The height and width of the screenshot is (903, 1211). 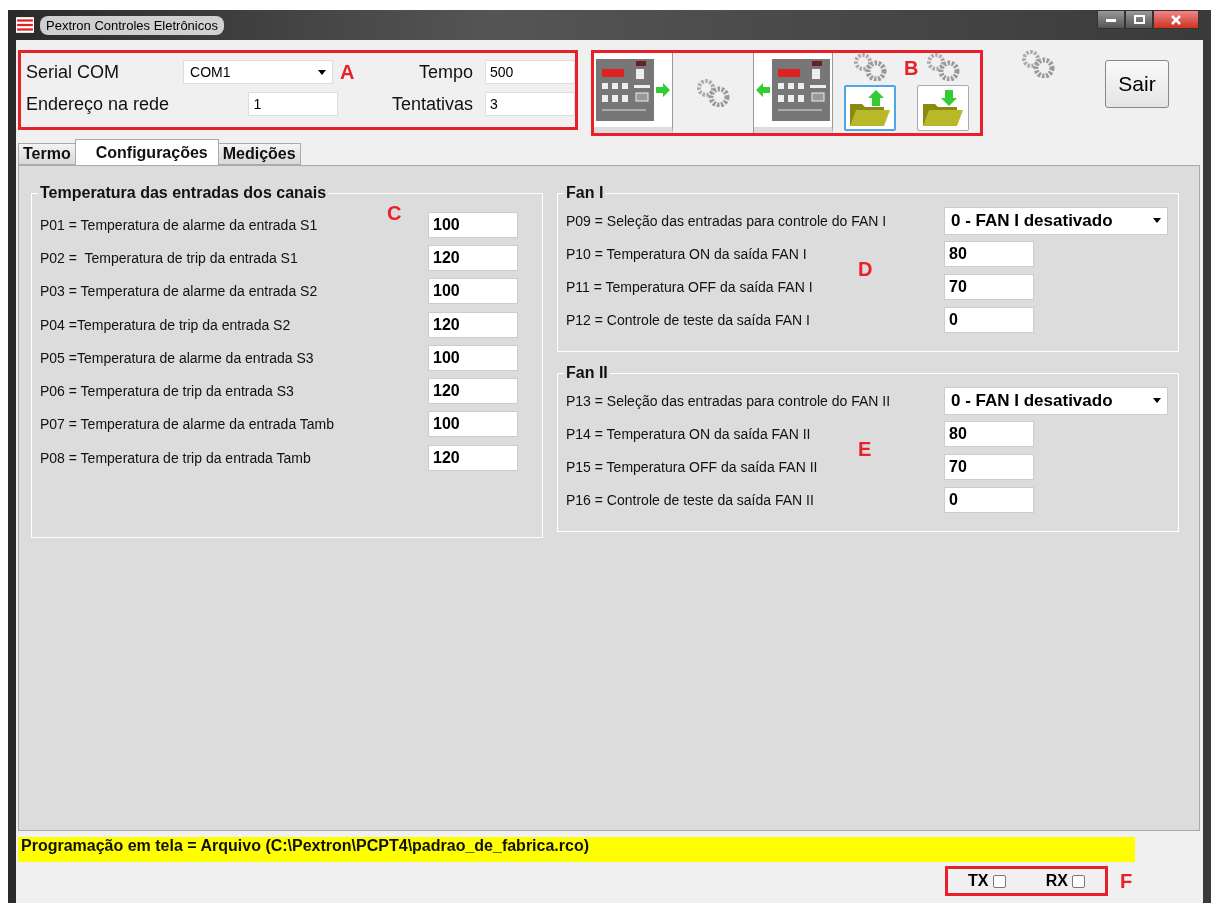 I want to click on annotation-letter: D, so click(x=865, y=269).